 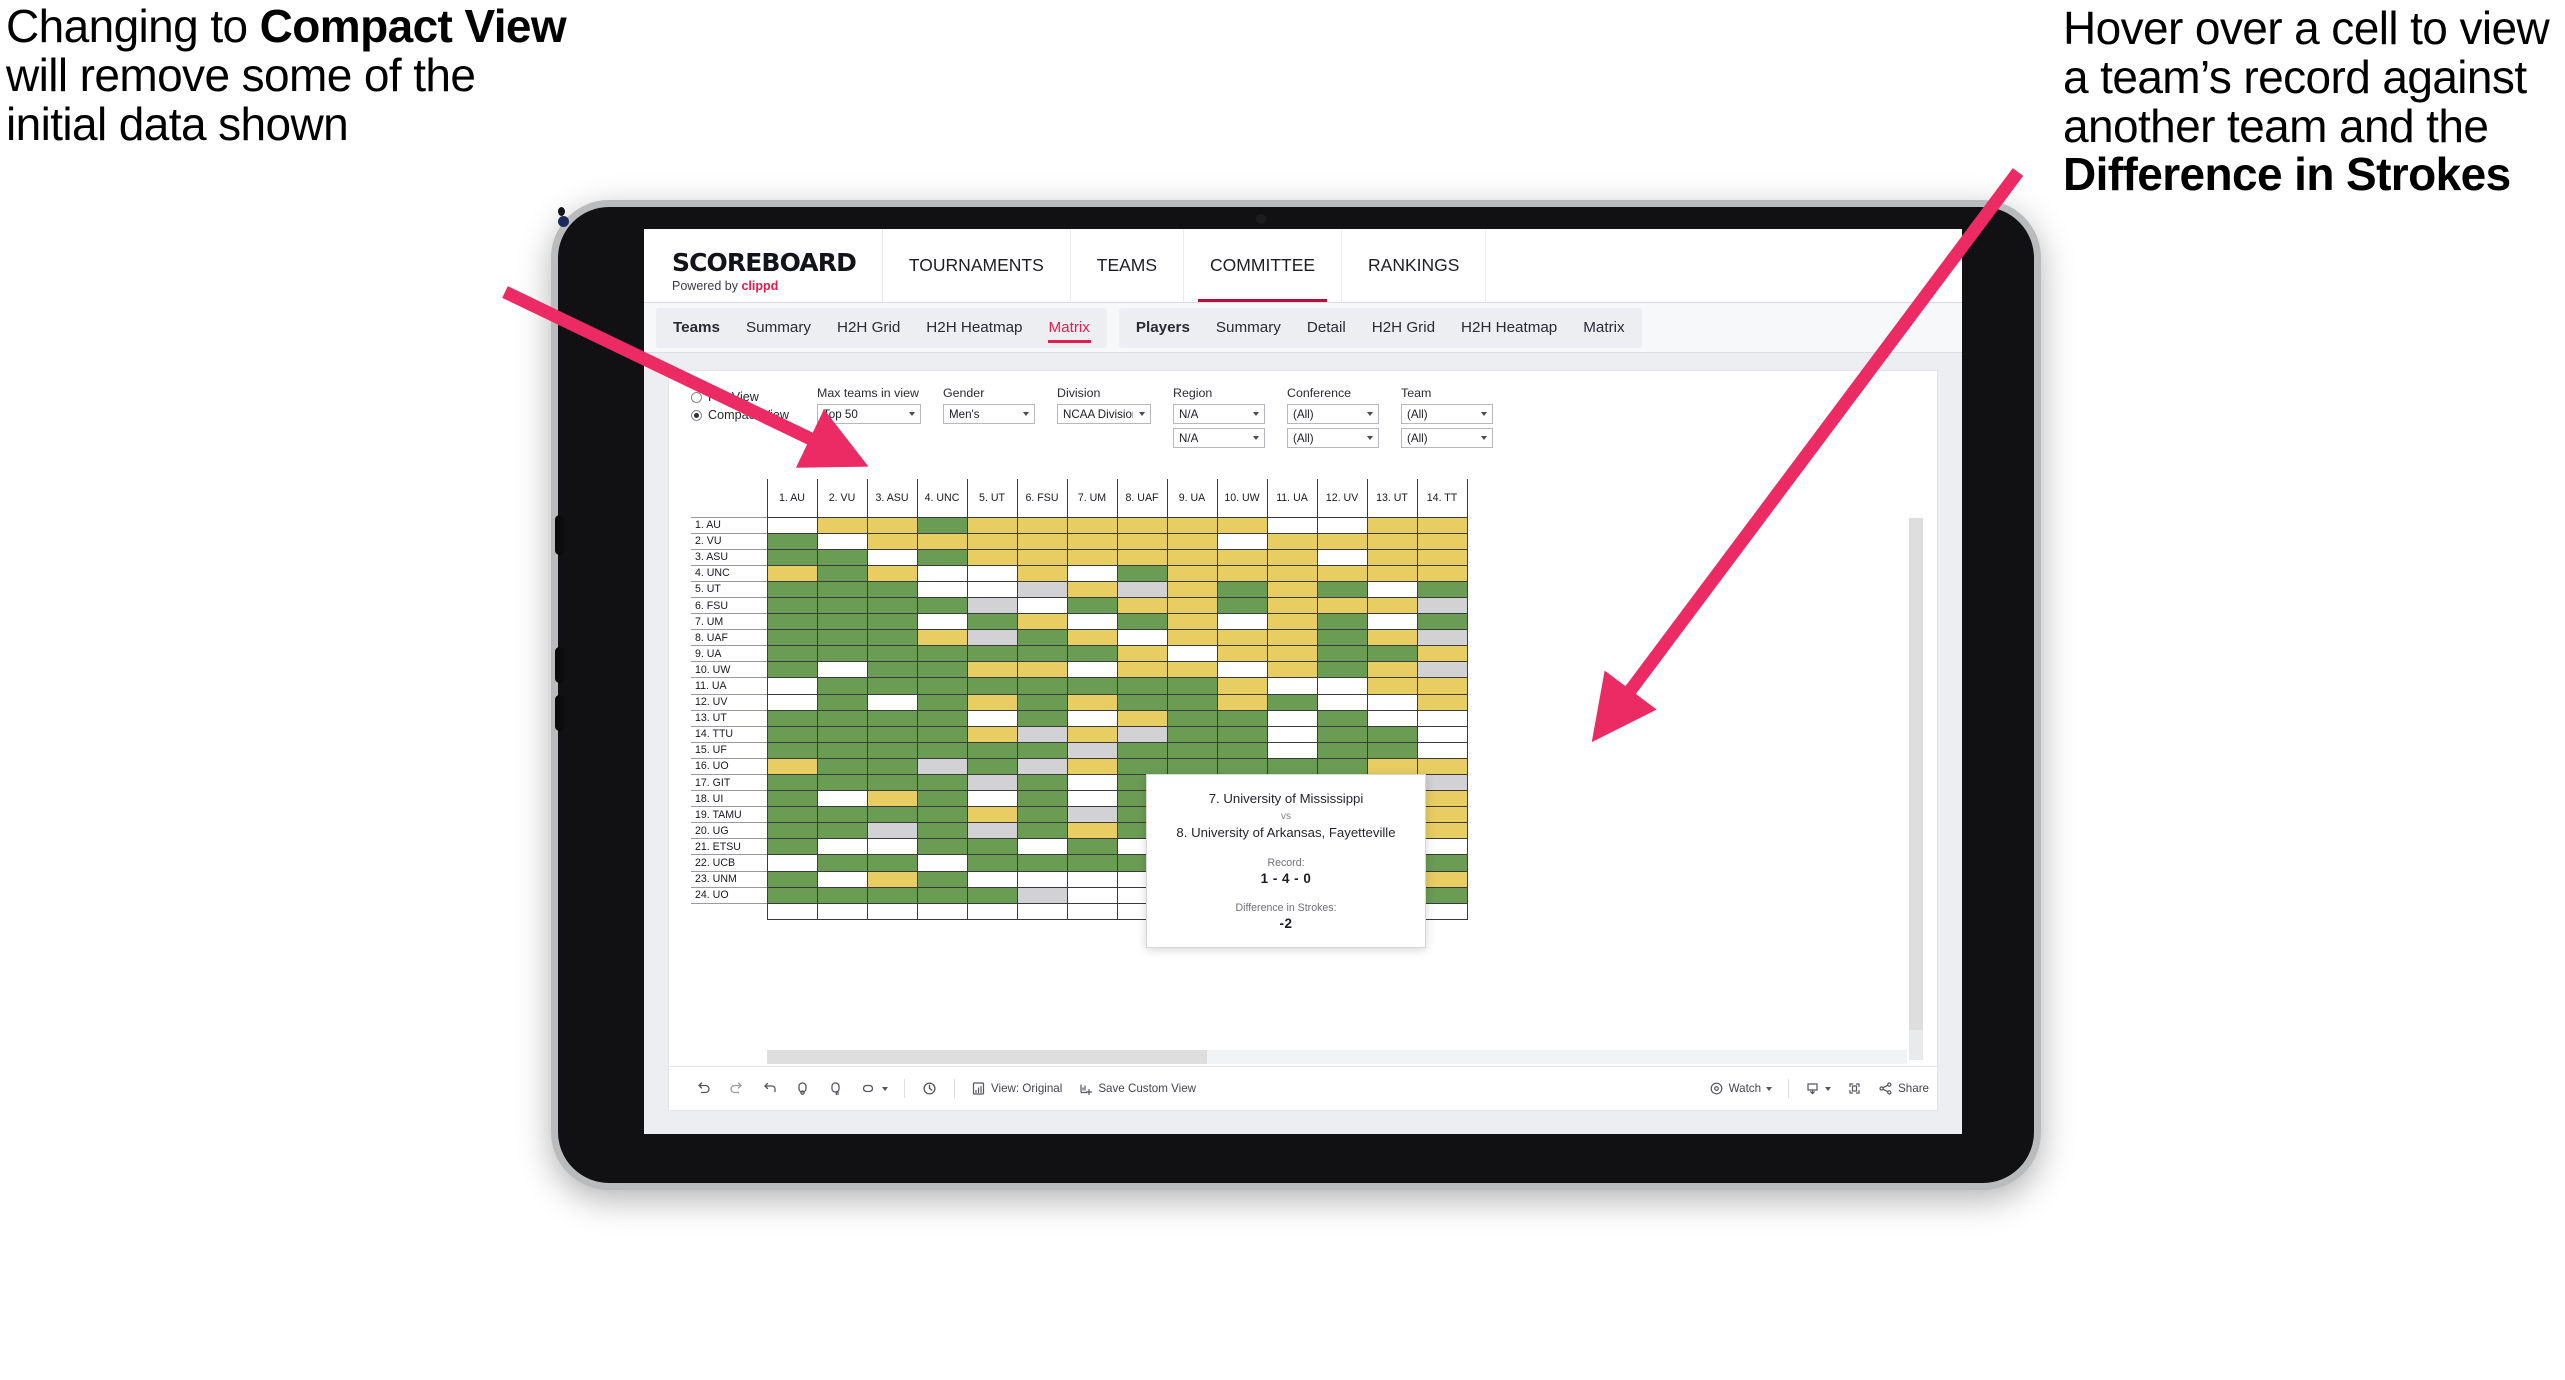 I want to click on subtab-teams-summary: Summary, so click(x=778, y=328).